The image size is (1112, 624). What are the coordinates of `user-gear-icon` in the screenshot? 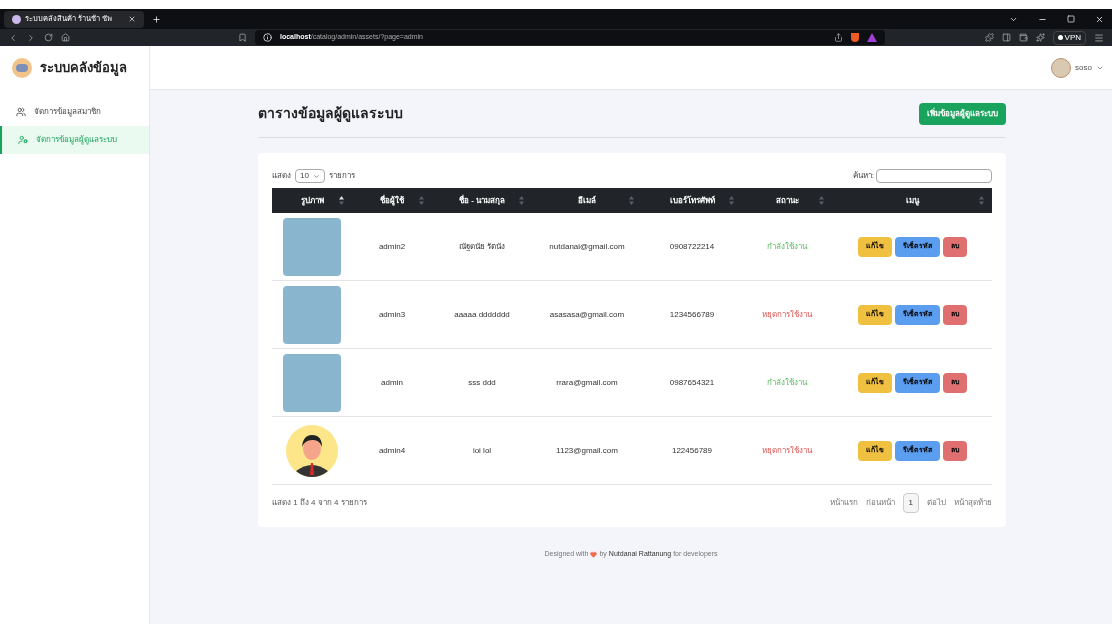 It's located at (23, 140).